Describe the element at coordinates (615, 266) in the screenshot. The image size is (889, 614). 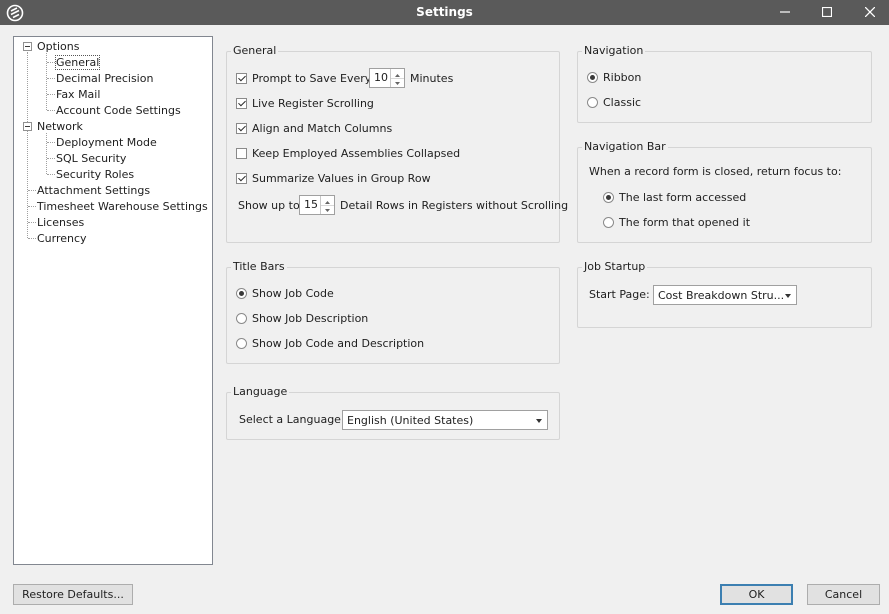
I see `job-startup-group-title: Job Startup` at that location.